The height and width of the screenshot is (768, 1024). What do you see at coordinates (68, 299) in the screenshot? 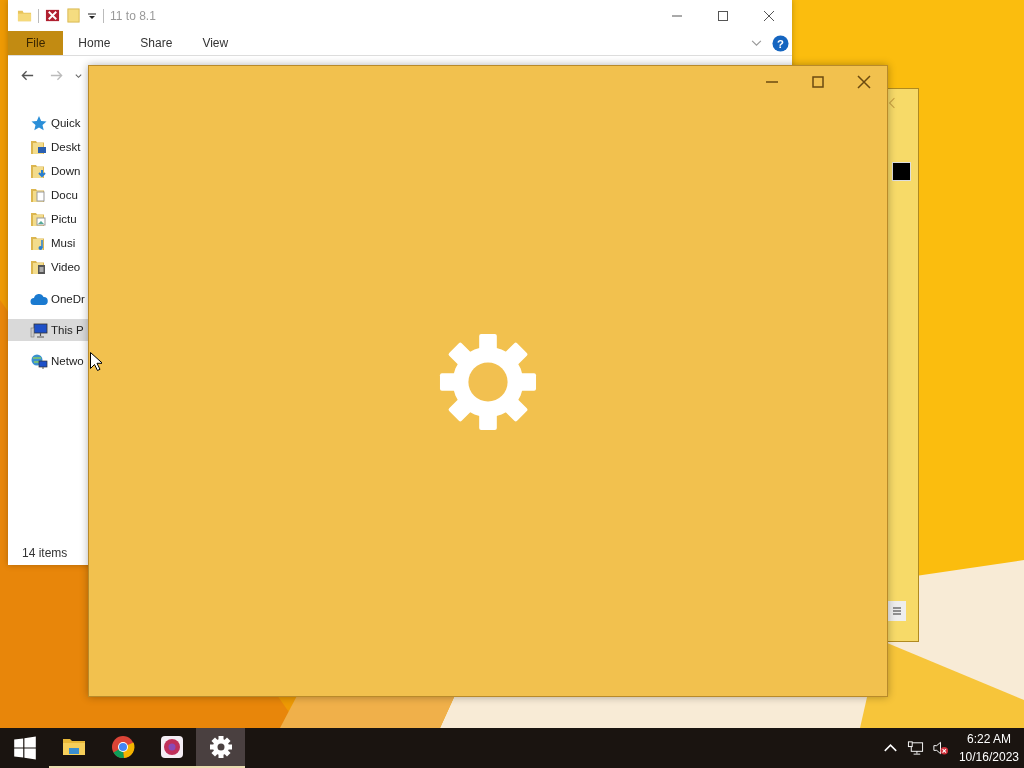
I see `nav-item: OneDr` at bounding box center [68, 299].